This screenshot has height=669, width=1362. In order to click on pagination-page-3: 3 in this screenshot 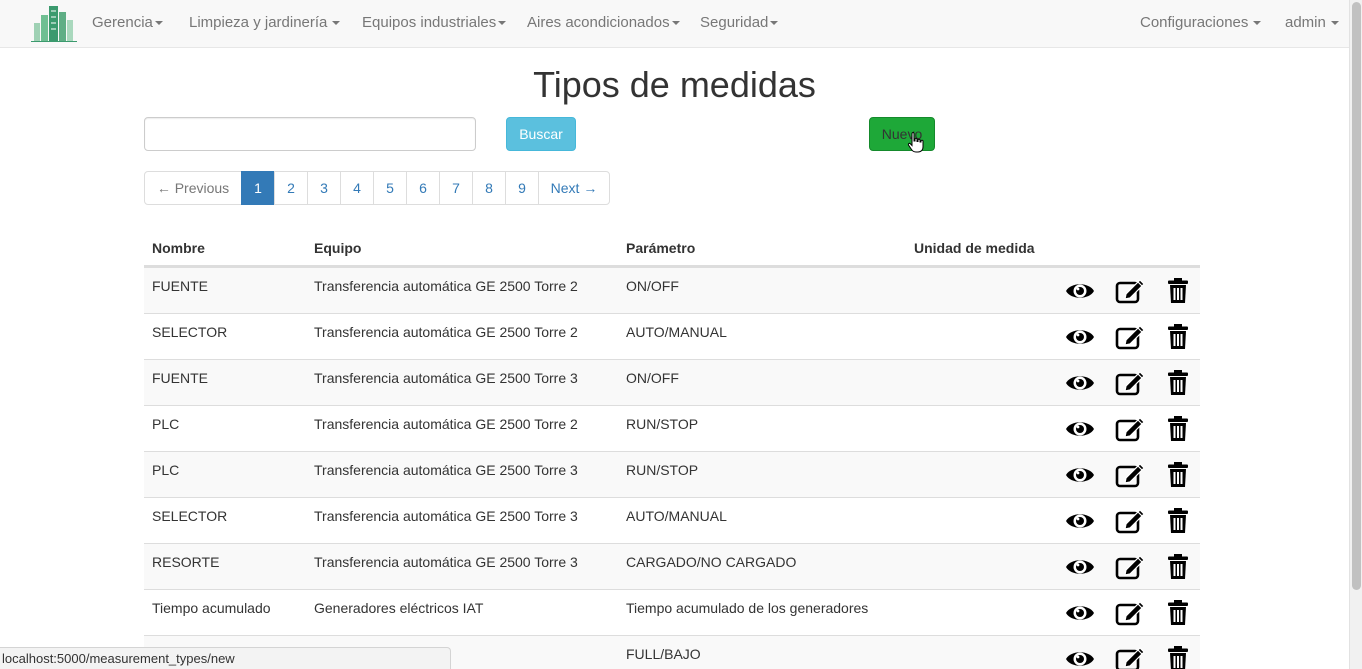, I will do `click(324, 188)`.